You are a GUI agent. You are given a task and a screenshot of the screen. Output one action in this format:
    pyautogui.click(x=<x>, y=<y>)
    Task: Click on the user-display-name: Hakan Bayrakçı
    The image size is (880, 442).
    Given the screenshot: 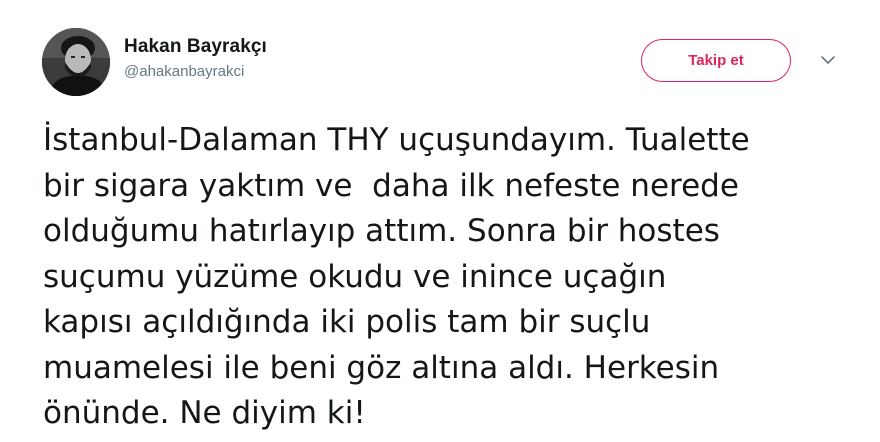 What is the action you would take?
    pyautogui.click(x=195, y=47)
    